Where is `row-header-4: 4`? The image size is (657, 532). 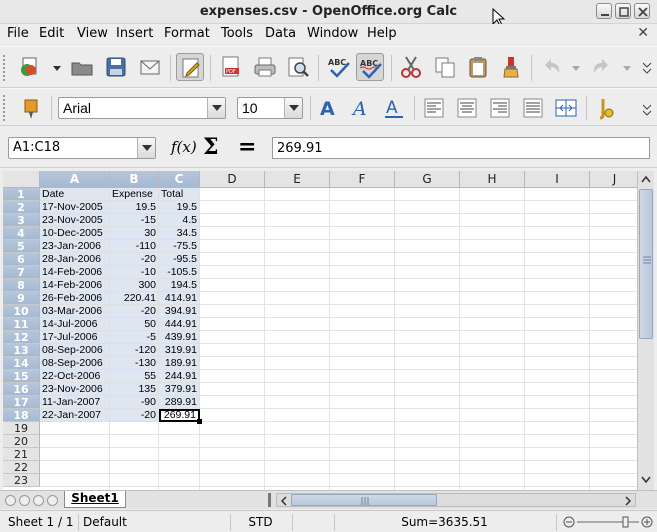
row-header-4: 4 is located at coordinates (21, 233).